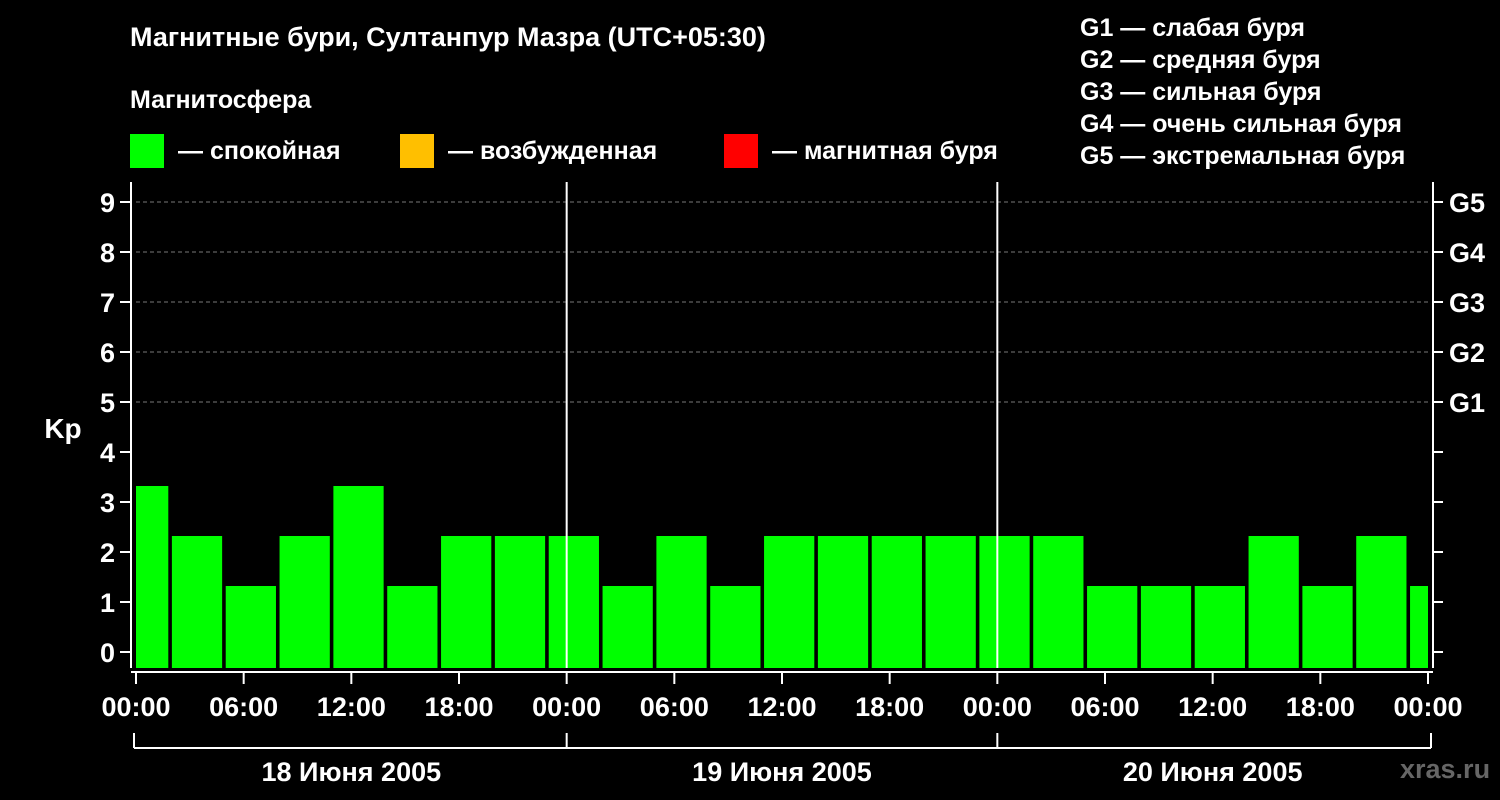  I want to click on watermark: xras.ru, so click(1445, 769).